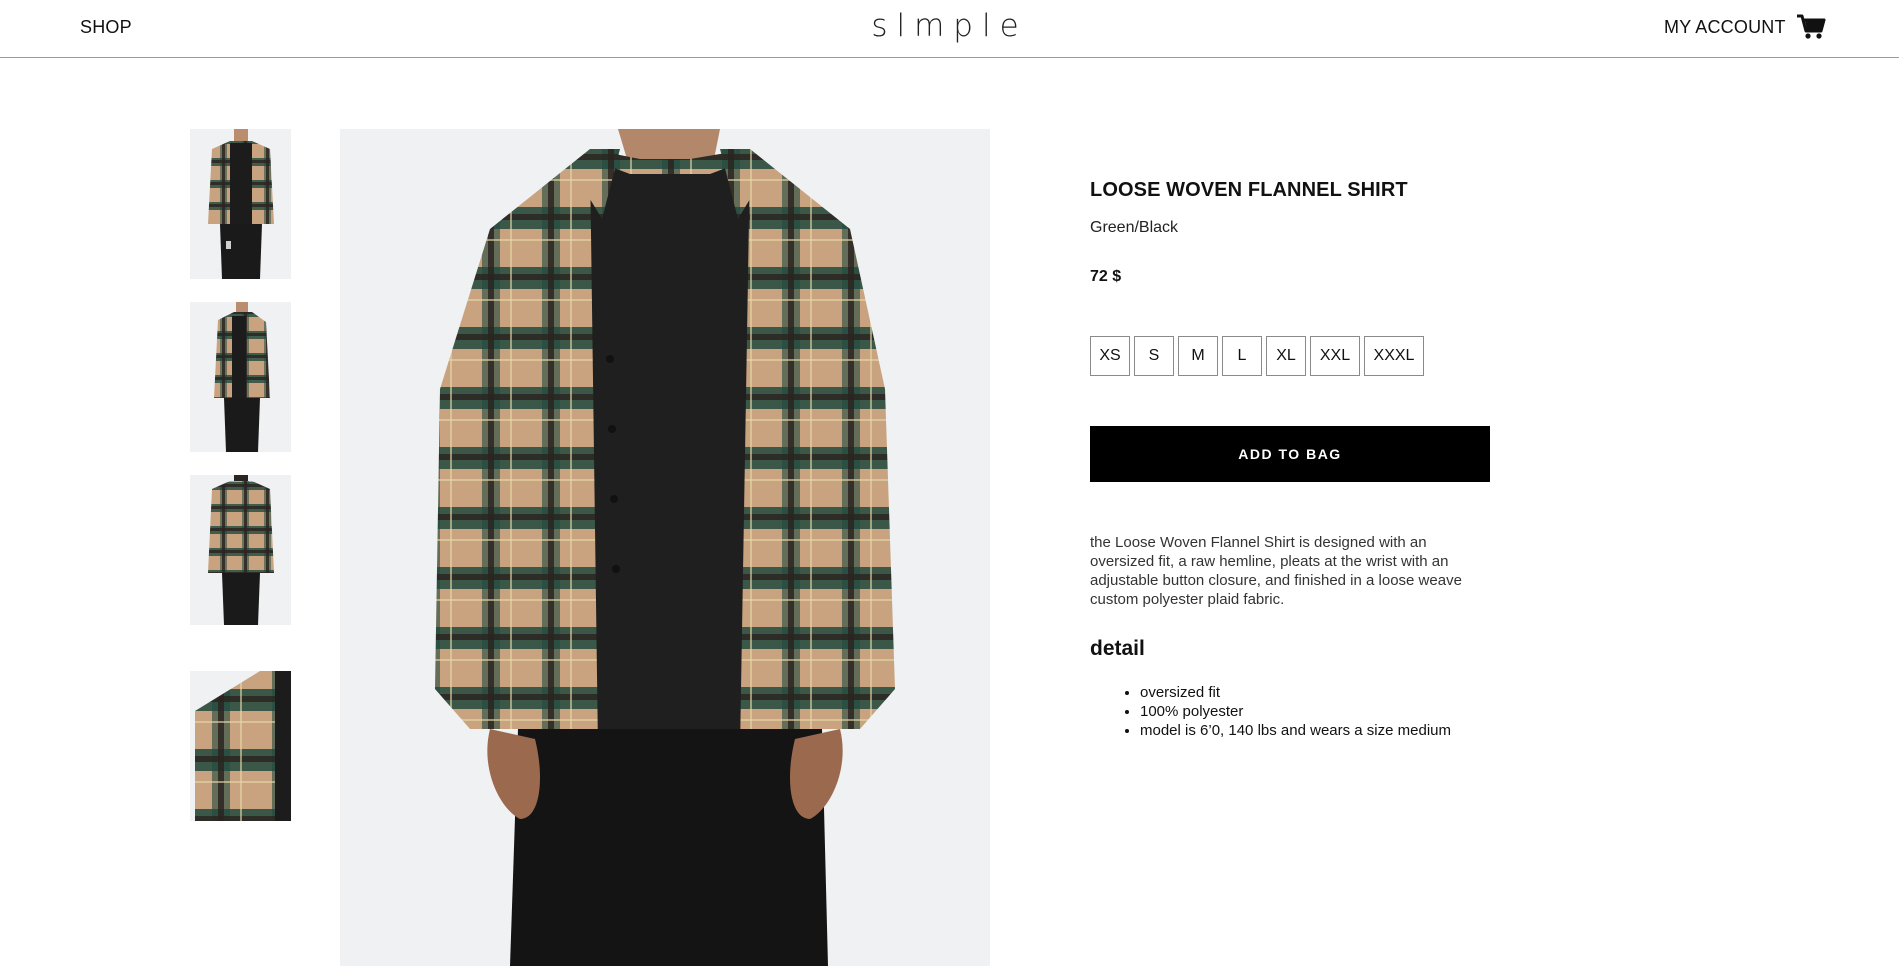 Image resolution: width=1899 pixels, height=966 pixels. Describe the element at coordinates (240, 746) in the screenshot. I see `thumbnail-detail` at that location.